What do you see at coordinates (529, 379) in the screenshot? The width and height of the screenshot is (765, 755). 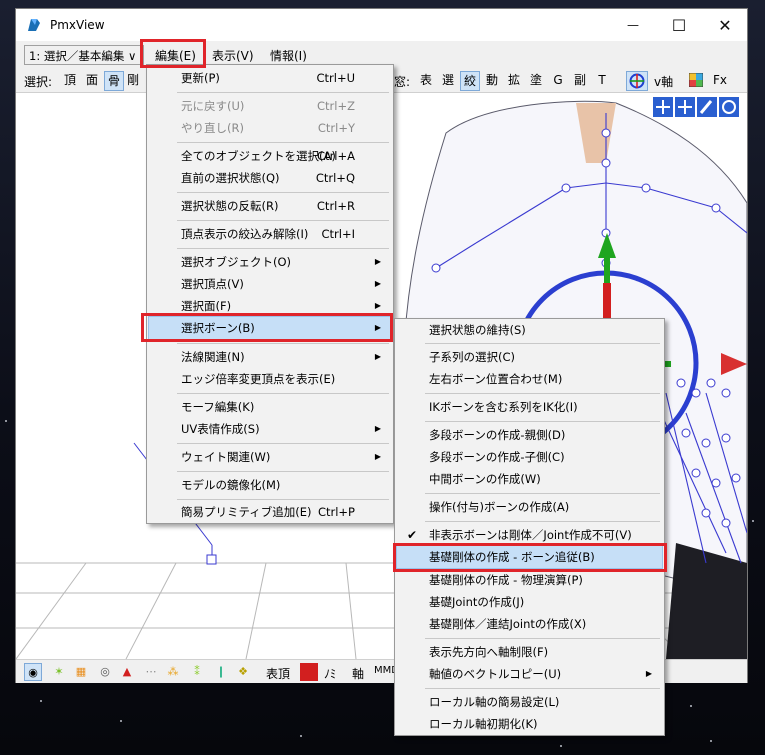 I see `submenu-item-align-lr-bones: 左右ボーン位置合わせ(M)` at bounding box center [529, 379].